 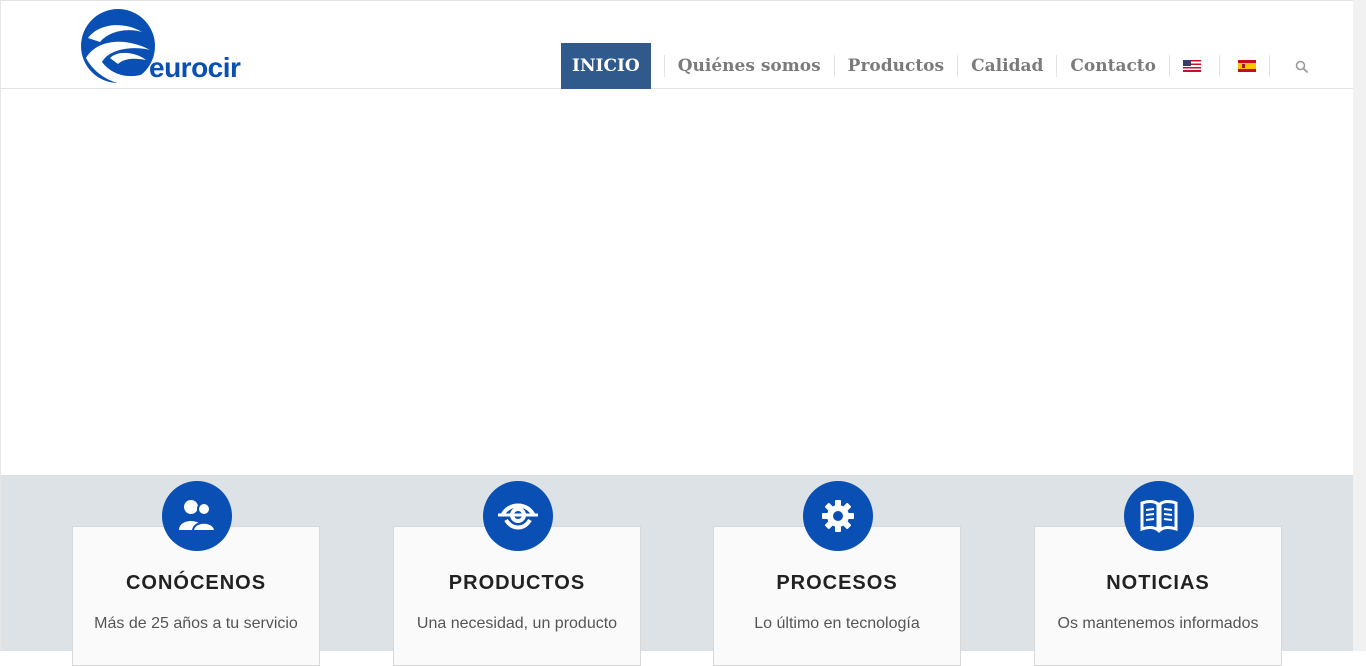 I want to click on site-logo: eurocir, so click(x=167, y=47).